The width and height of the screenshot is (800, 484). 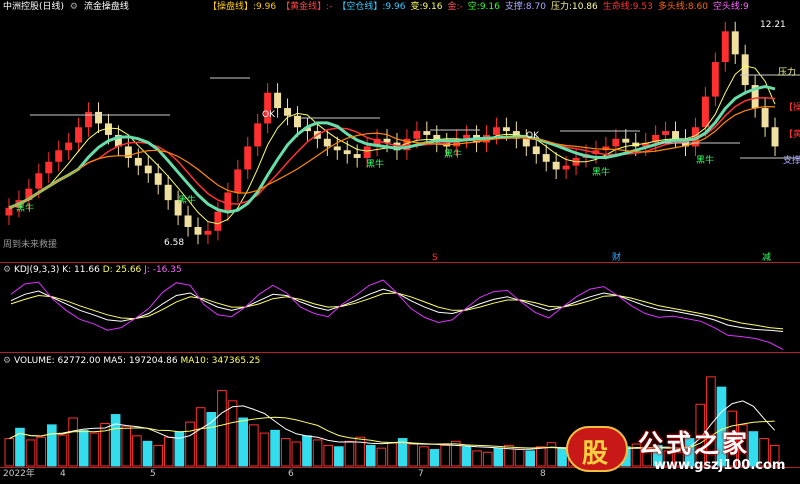 I want to click on divider-kdj-vol, so click(x=400, y=352).